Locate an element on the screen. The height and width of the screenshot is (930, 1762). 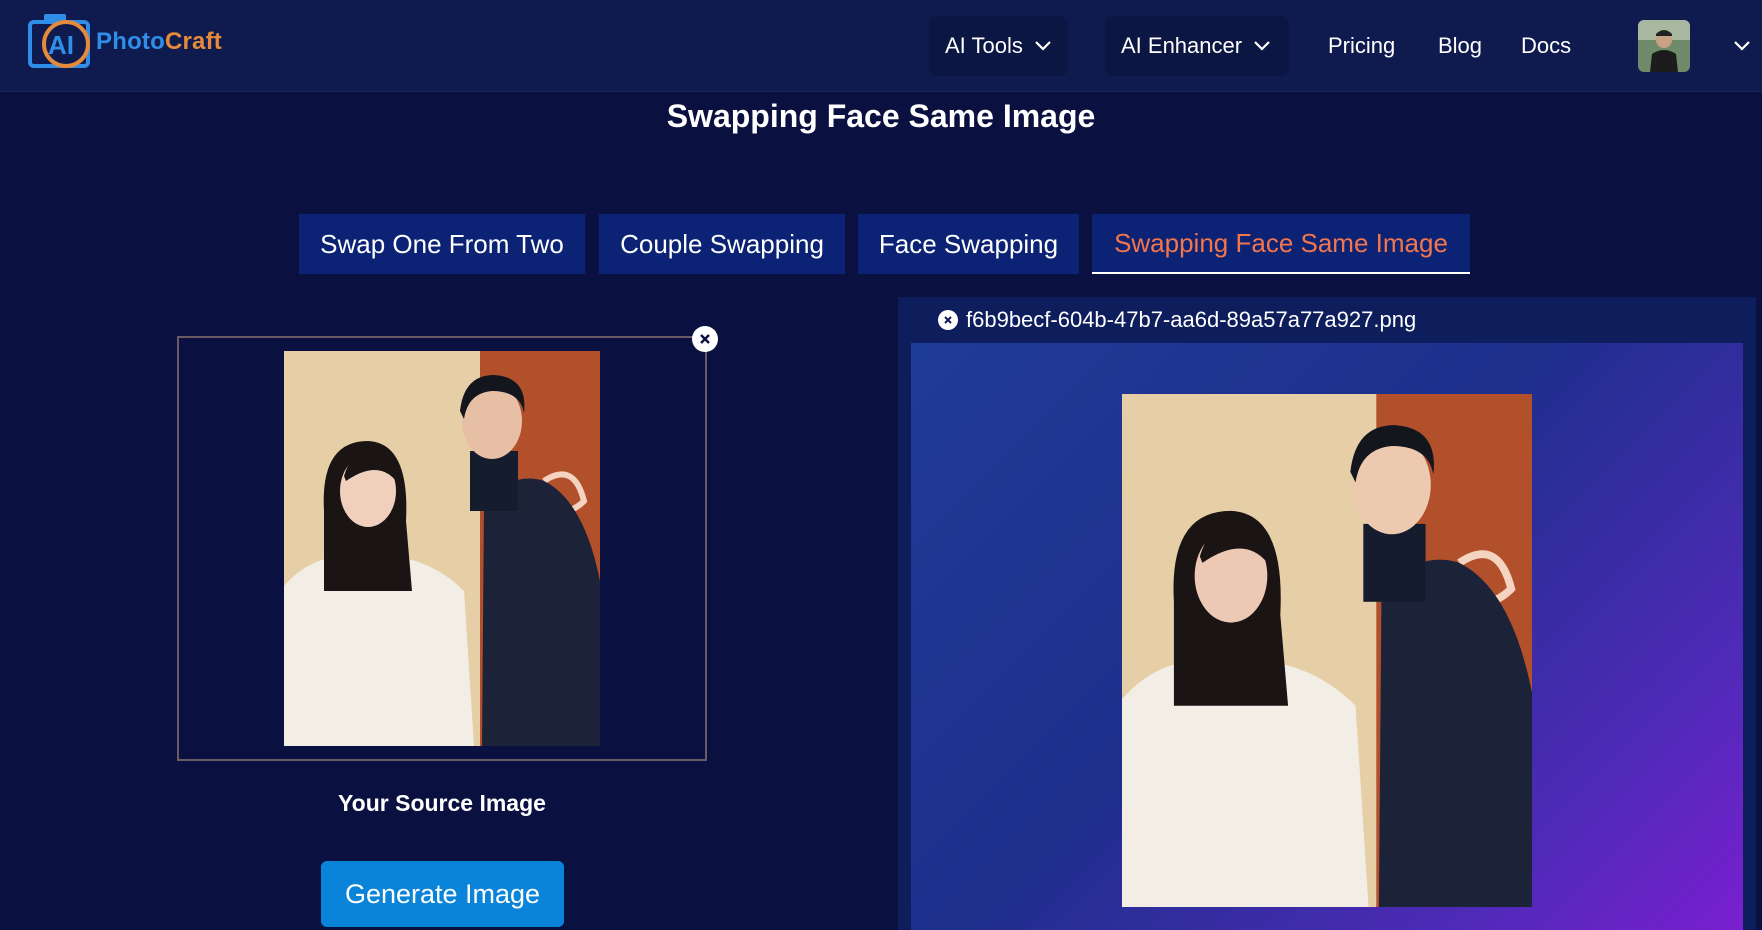
tab-couple-swapping: Couple Swapping is located at coordinates (722, 244).